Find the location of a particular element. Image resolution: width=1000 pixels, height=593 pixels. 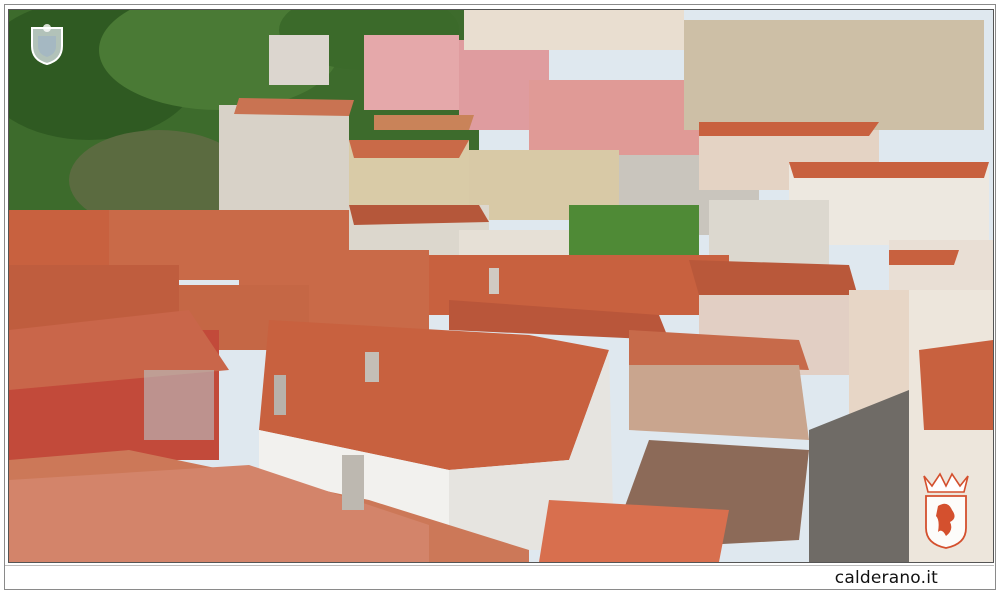

municipal-crest-icon is located at coordinates (47, 45).